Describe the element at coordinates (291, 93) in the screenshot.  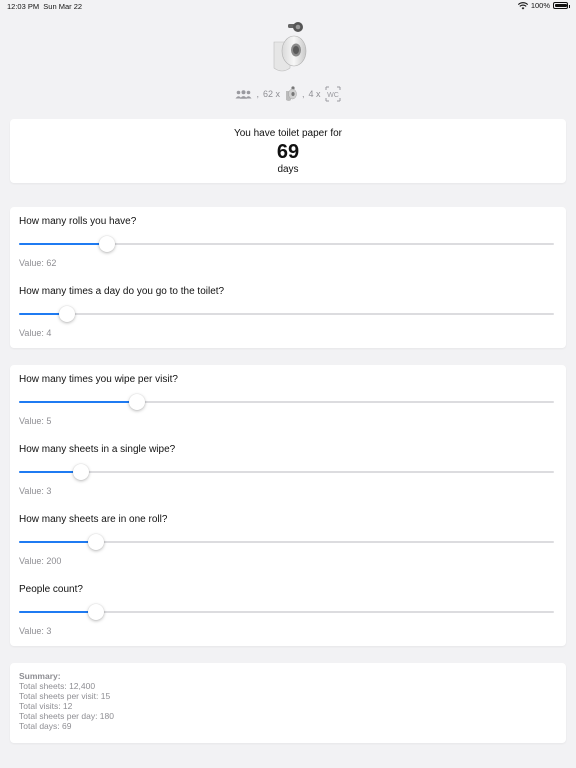
I see `toilet-roll-small-icon` at that location.